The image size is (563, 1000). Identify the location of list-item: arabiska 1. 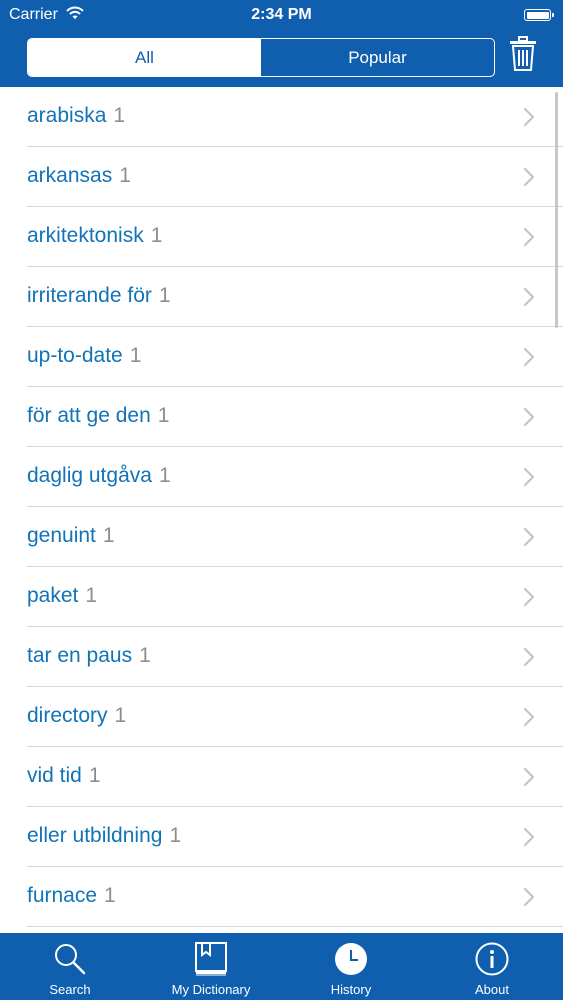
(281, 117).